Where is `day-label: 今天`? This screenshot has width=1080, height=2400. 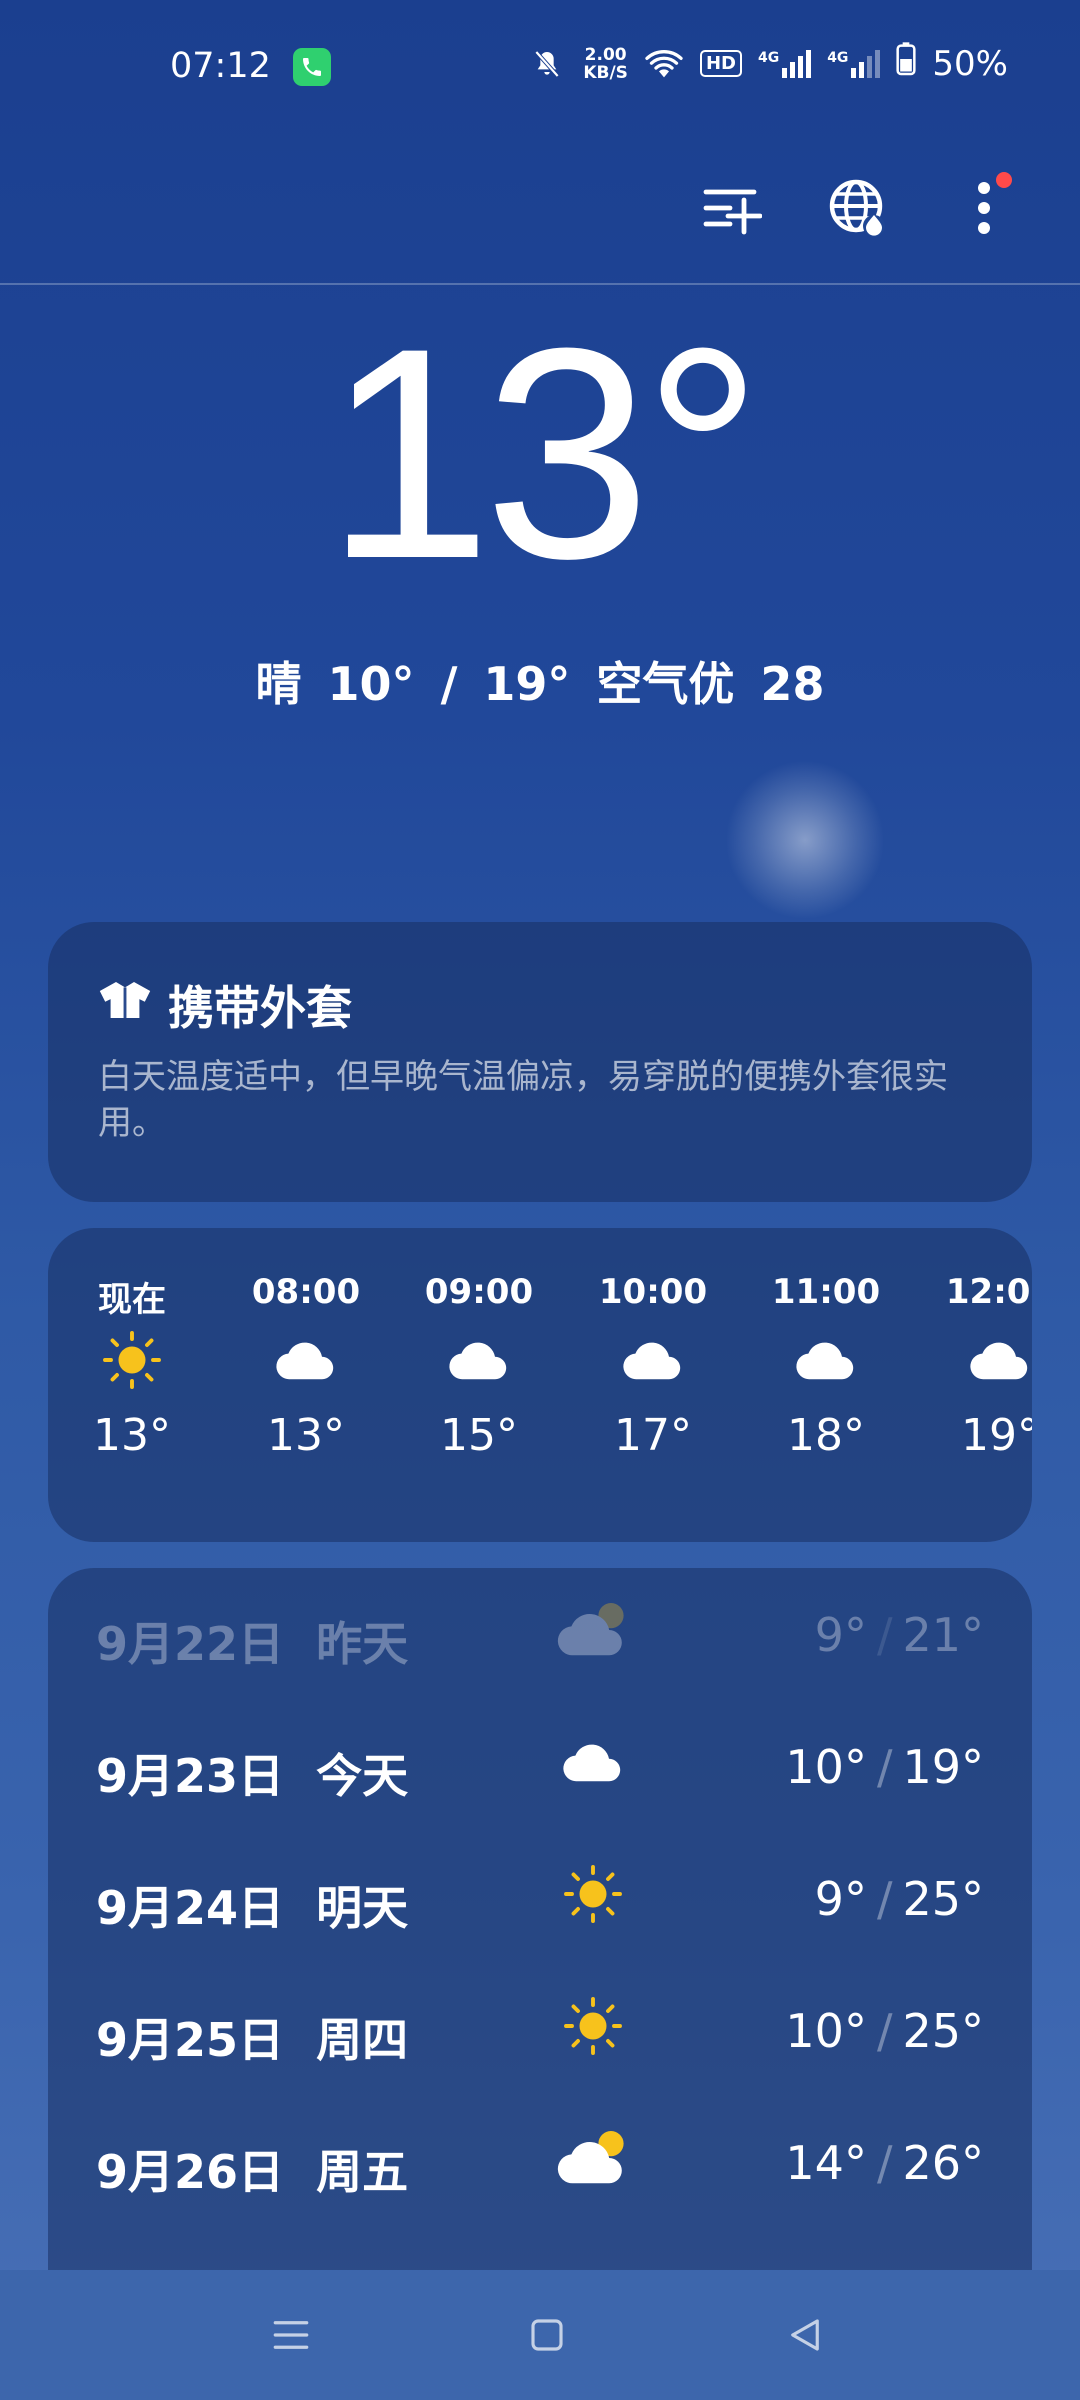
day-label: 今天 is located at coordinates (362, 1776).